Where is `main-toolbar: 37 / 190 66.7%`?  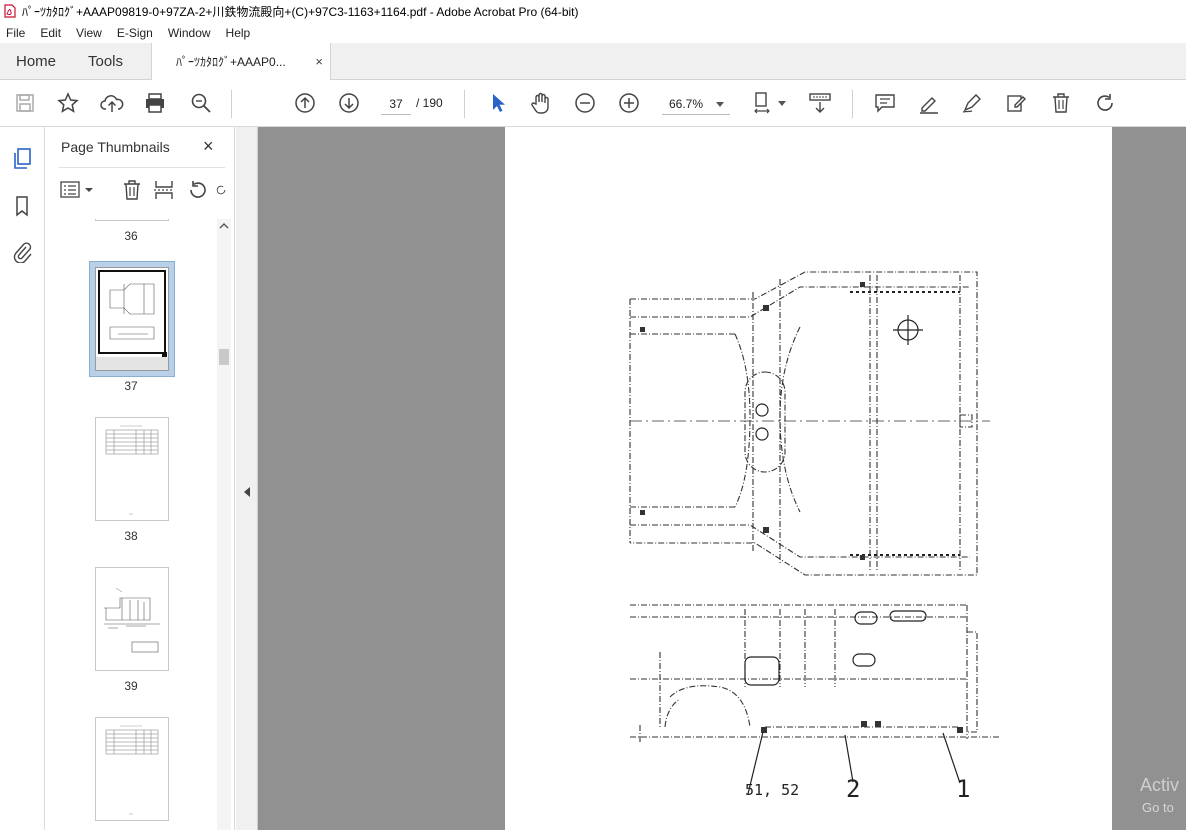
main-toolbar: 37 / 190 66.7% is located at coordinates (593, 104).